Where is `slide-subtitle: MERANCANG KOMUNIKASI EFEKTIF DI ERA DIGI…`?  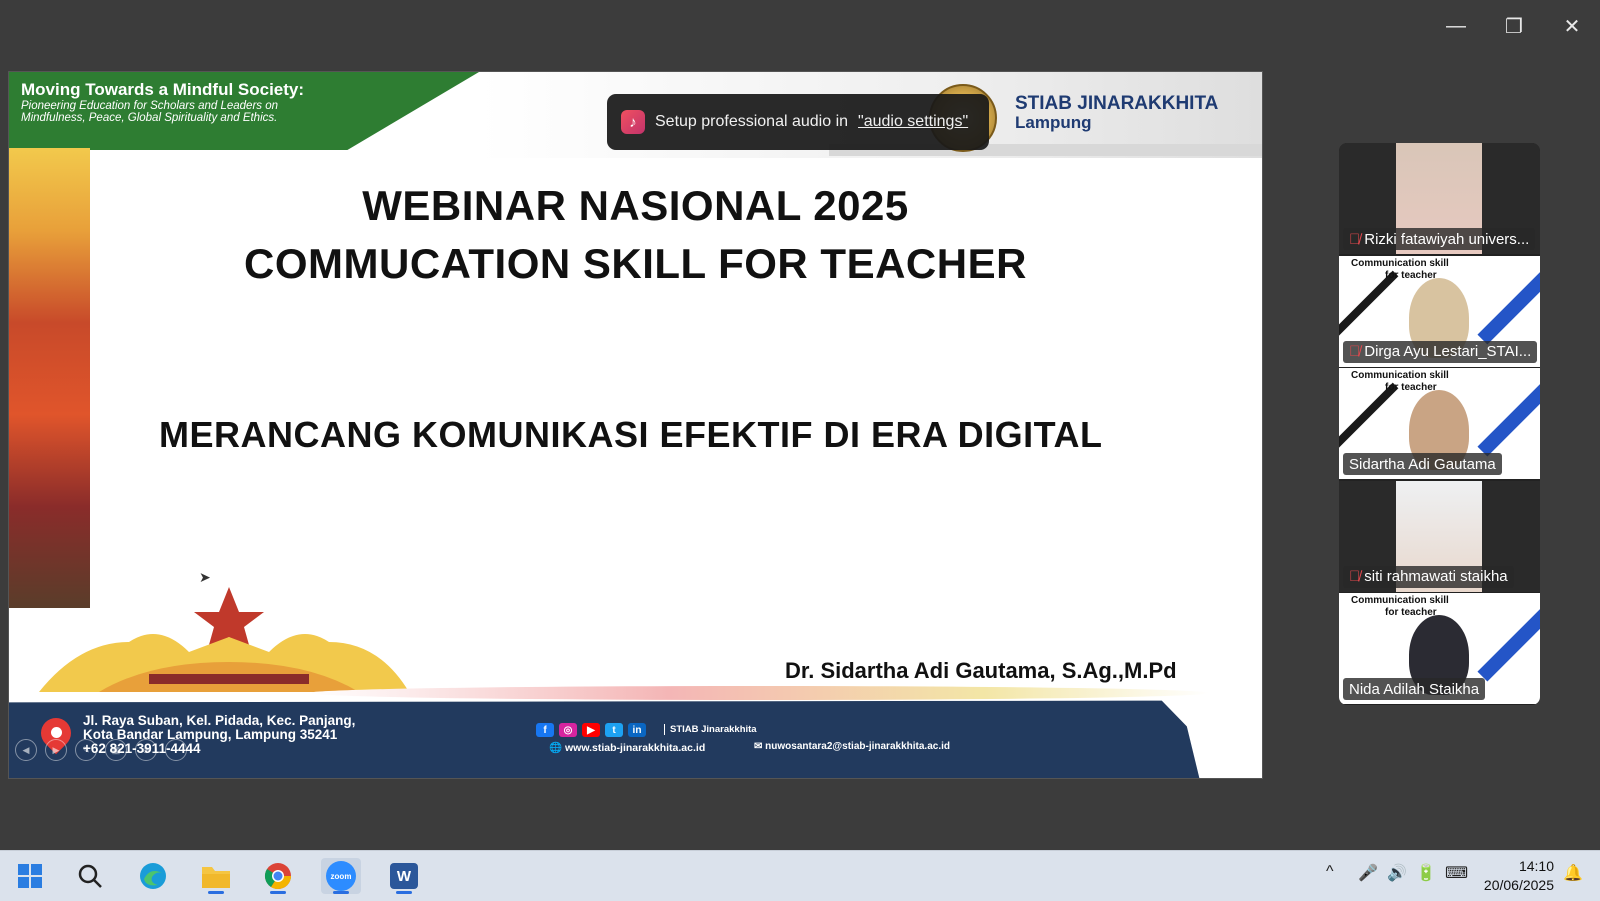
slide-subtitle: MERANCANG KOMUNIKASI EFEKTIF DI ERA DIGI… is located at coordinates (631, 434).